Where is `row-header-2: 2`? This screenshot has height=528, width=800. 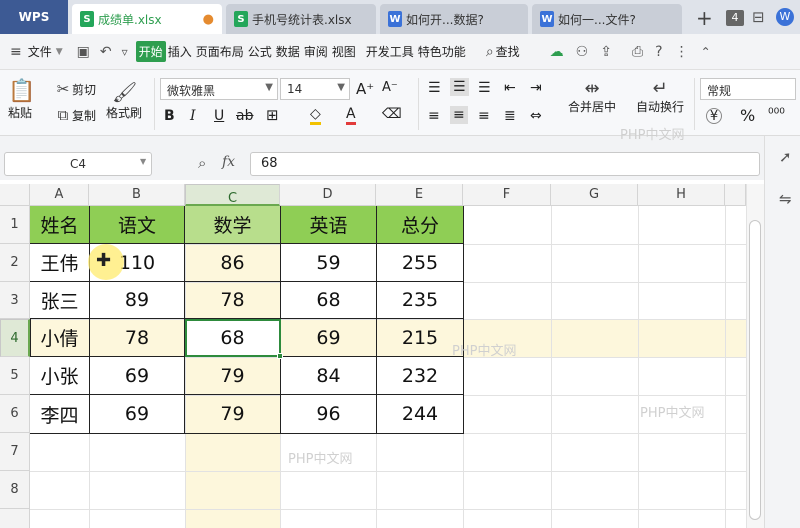 row-header-2: 2 is located at coordinates (15, 263).